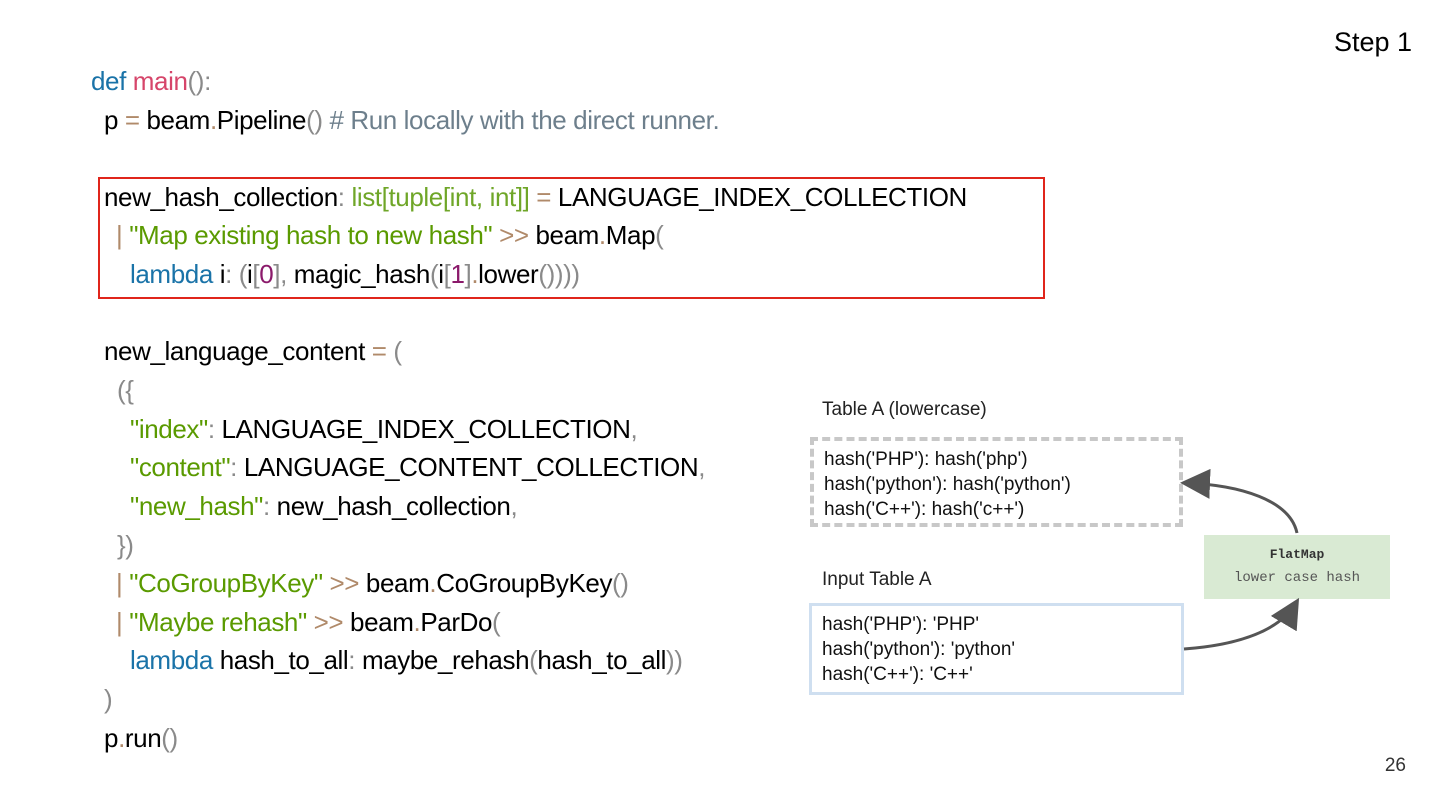  What do you see at coordinates (1241, 624) in the screenshot?
I see `arrow-to-flatmap` at bounding box center [1241, 624].